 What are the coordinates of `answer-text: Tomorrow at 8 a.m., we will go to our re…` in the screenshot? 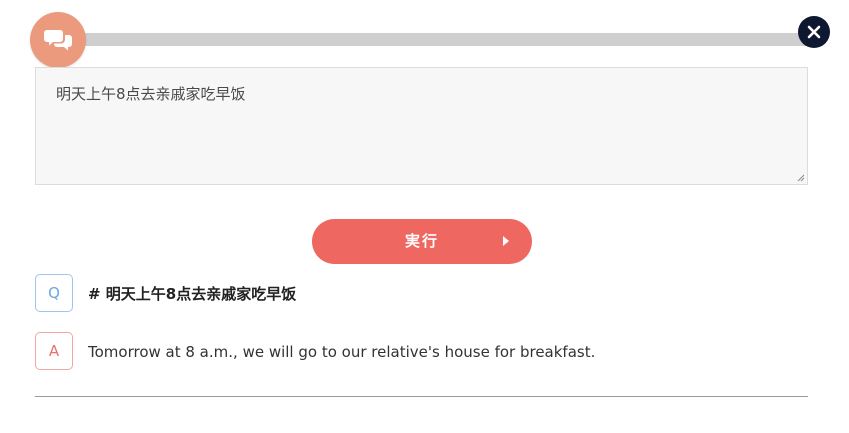 It's located at (342, 352).